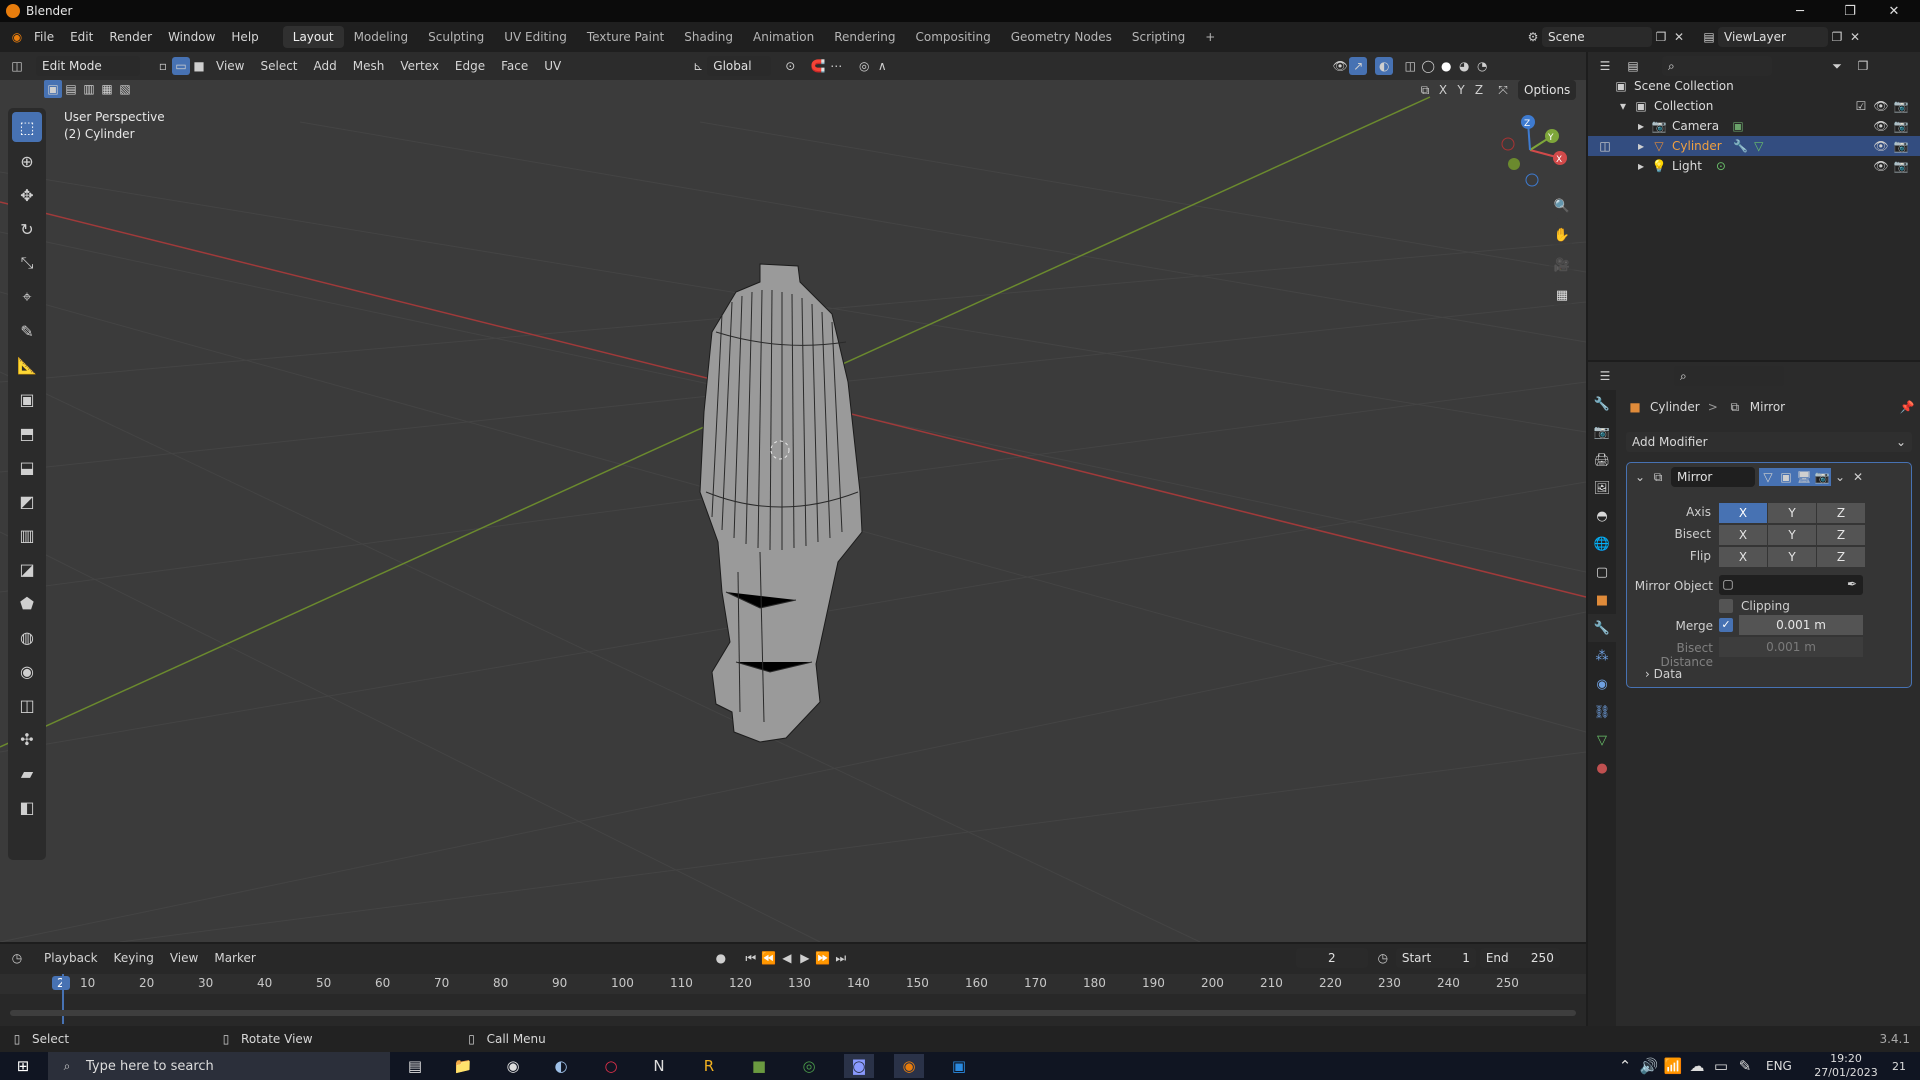 The width and height of the screenshot is (1920, 1080). Describe the element at coordinates (1479, 90) in the screenshot. I see `lock-z-button: Z` at that location.